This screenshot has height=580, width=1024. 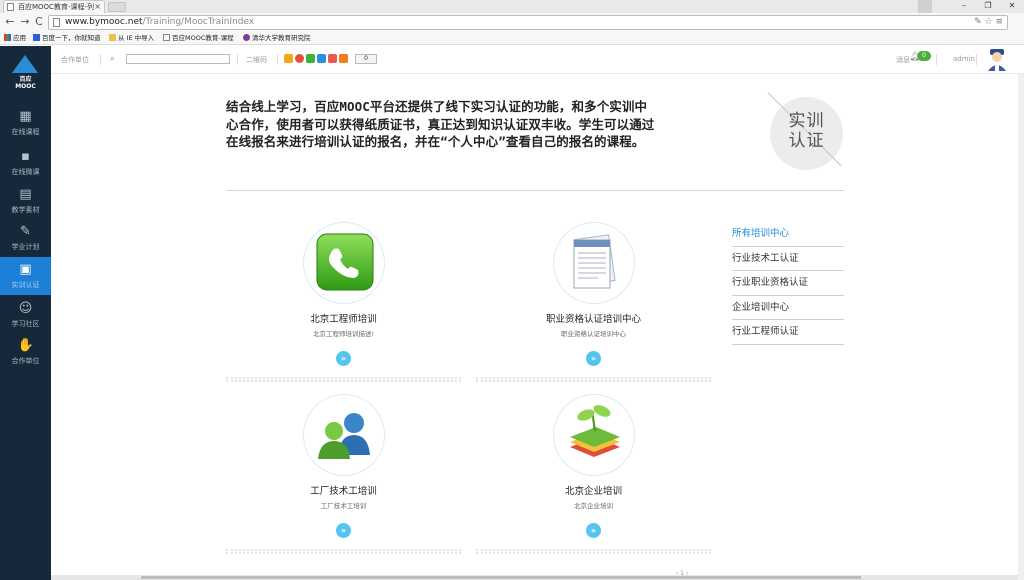 I want to click on horizontal-scrollbar, so click(x=534, y=577).